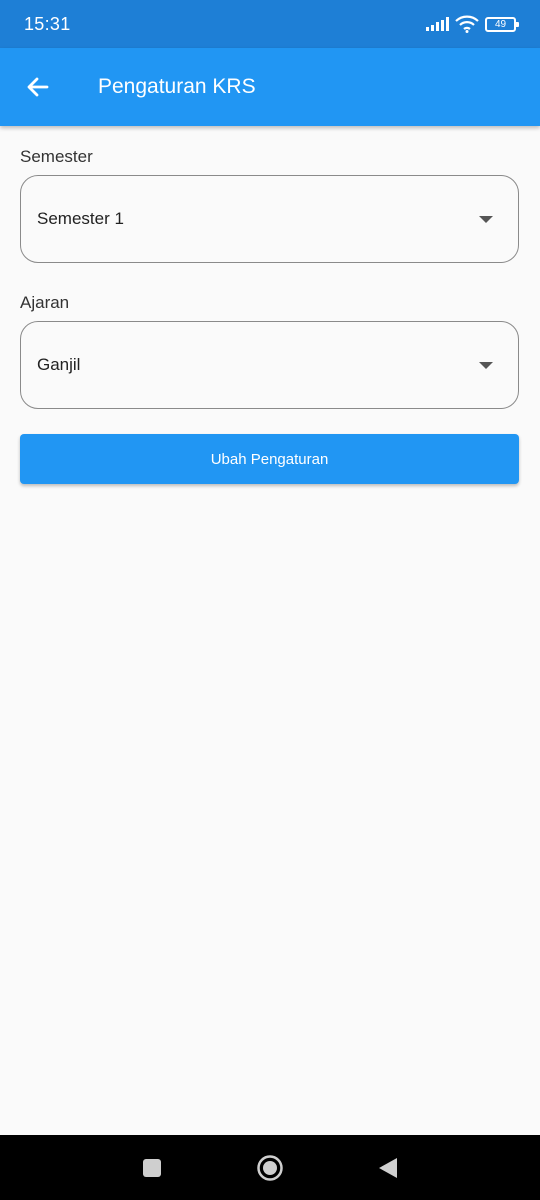  I want to click on status-bar: 15:31 49, so click(270, 24).